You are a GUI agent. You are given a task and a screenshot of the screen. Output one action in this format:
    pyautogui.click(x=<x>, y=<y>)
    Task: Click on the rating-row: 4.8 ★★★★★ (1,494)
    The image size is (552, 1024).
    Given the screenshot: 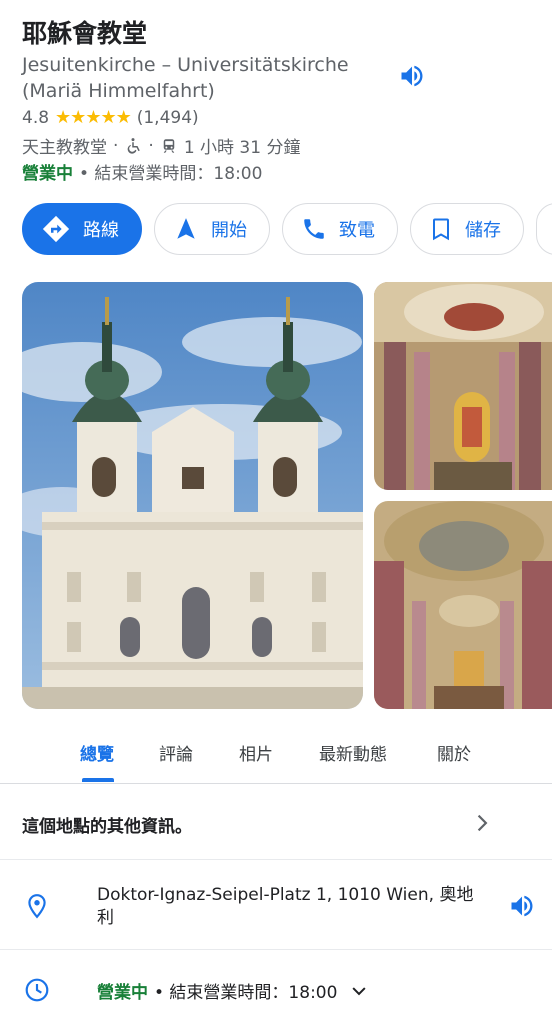 What is the action you would take?
    pyautogui.click(x=110, y=117)
    